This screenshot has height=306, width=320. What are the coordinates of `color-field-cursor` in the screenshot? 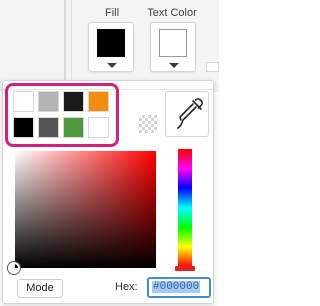 It's located at (14, 268).